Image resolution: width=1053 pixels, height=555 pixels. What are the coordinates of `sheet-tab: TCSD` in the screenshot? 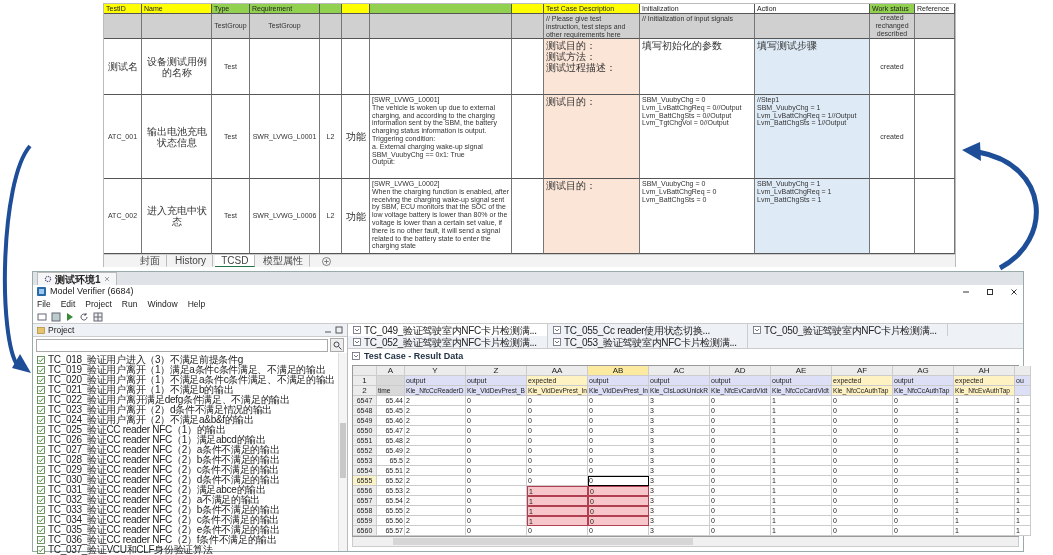 It's located at (235, 261).